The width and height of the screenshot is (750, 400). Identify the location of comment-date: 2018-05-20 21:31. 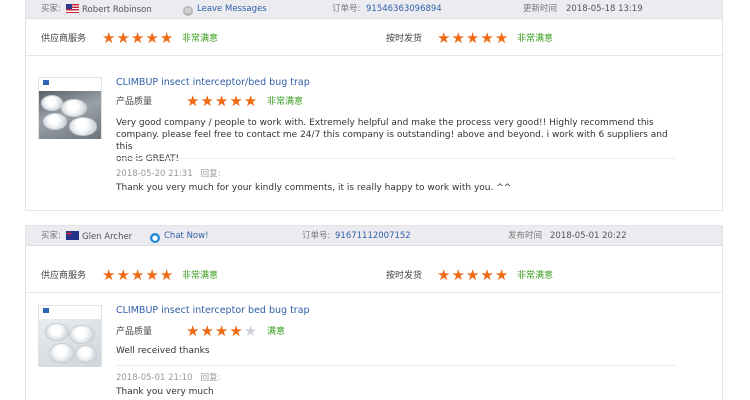
(154, 174).